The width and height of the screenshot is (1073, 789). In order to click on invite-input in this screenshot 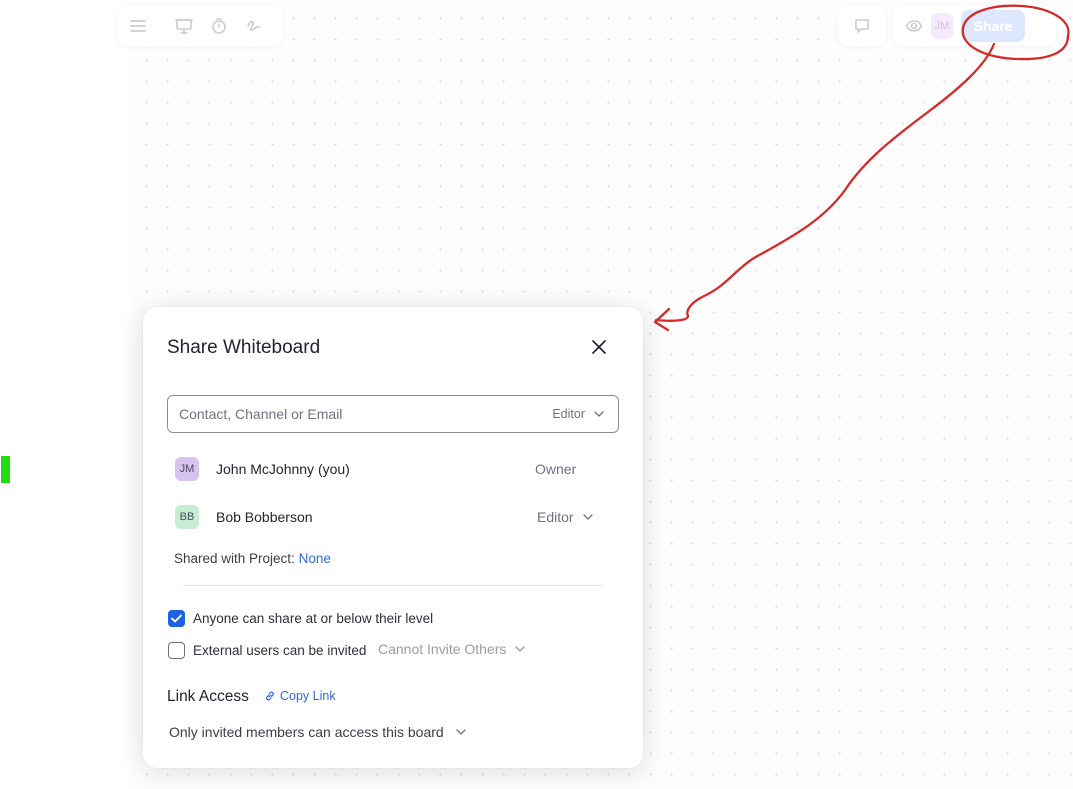, I will do `click(360, 414)`.